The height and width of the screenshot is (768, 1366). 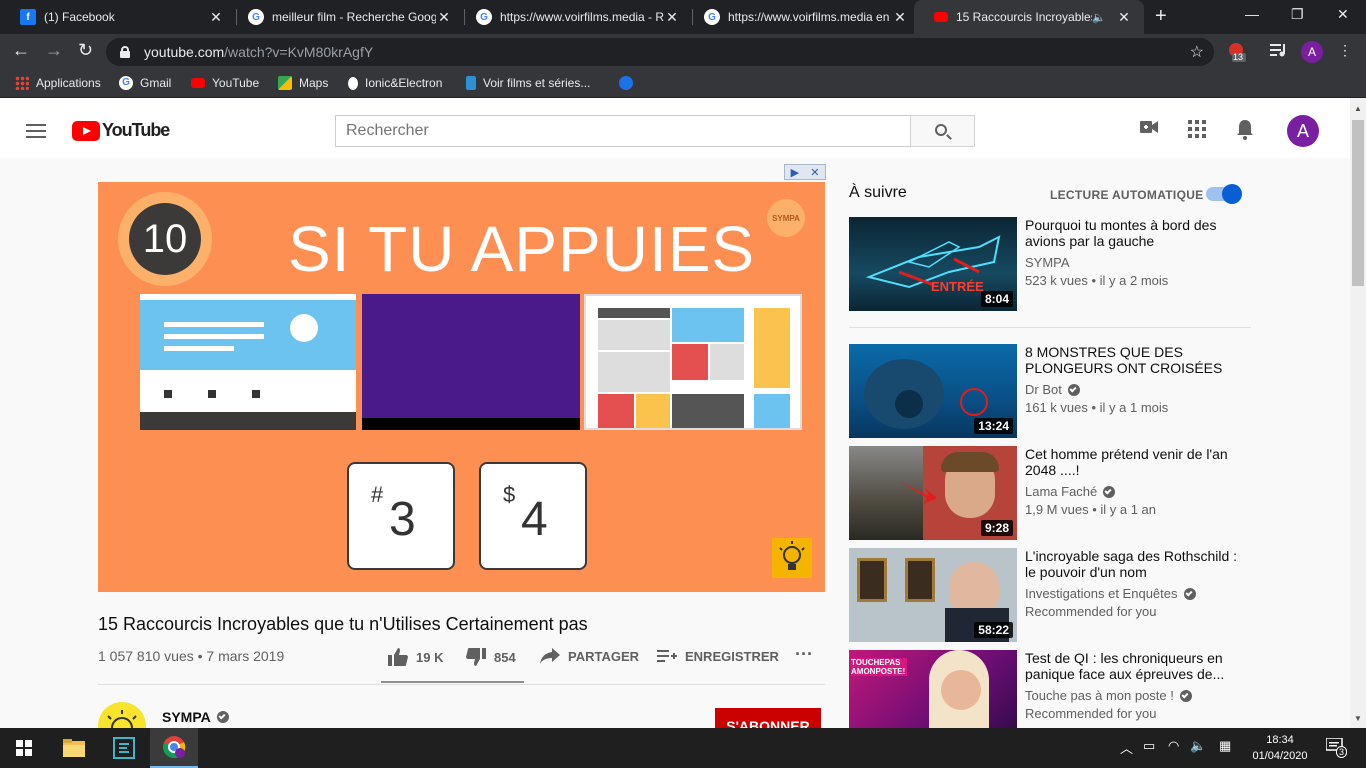 What do you see at coordinates (1303, 131) in the screenshot?
I see `account-avatar: A` at bounding box center [1303, 131].